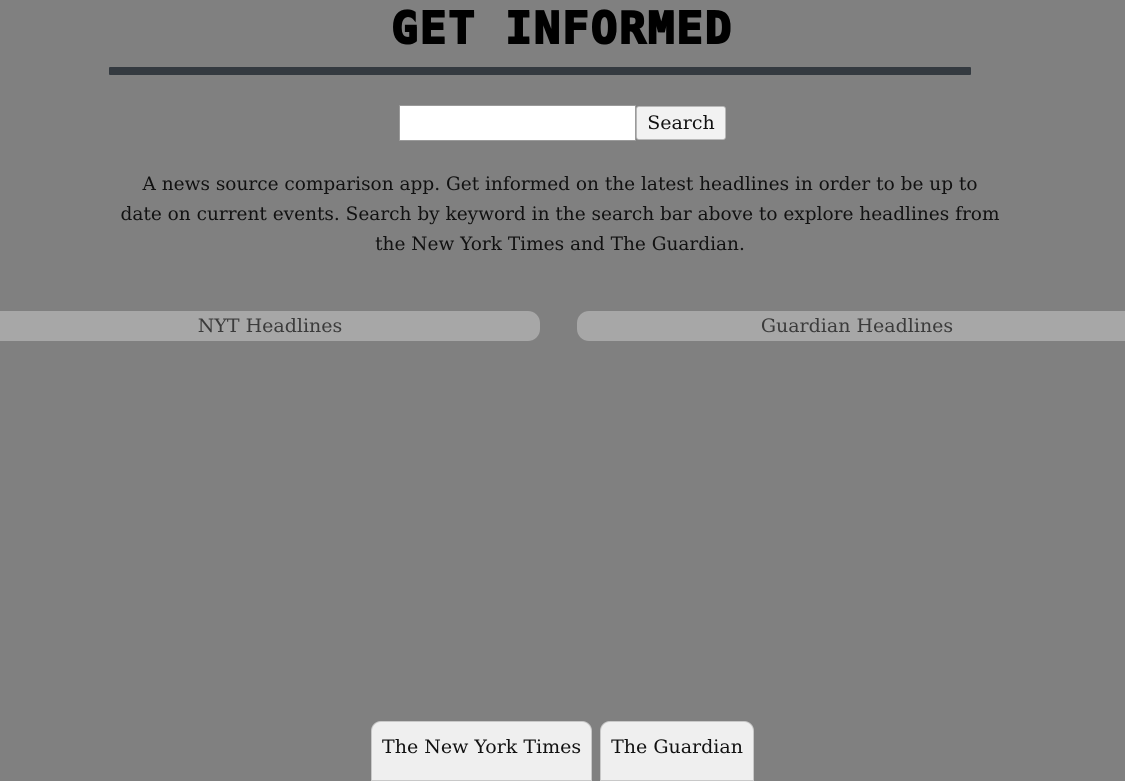 This screenshot has width=1125, height=781. I want to click on source-tabs: The New York Times The Guardian, so click(562, 751).